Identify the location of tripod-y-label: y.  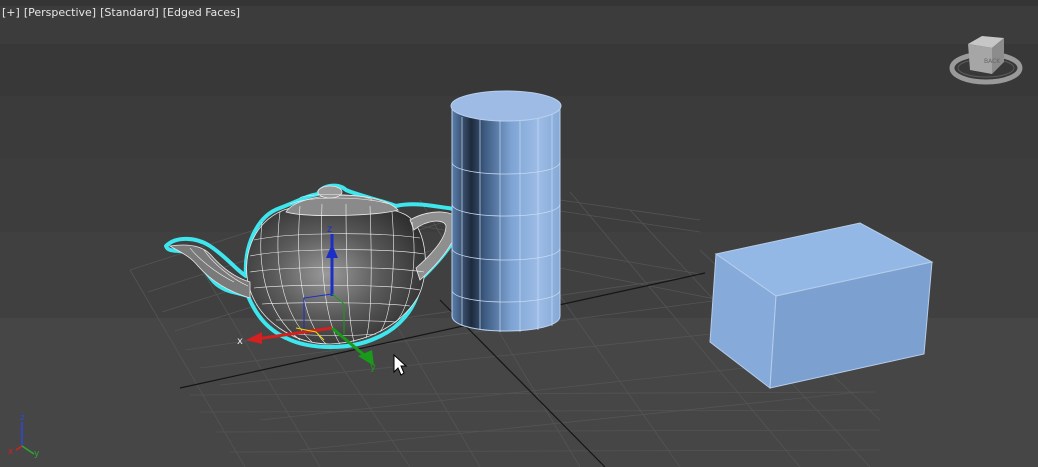
(37, 454).